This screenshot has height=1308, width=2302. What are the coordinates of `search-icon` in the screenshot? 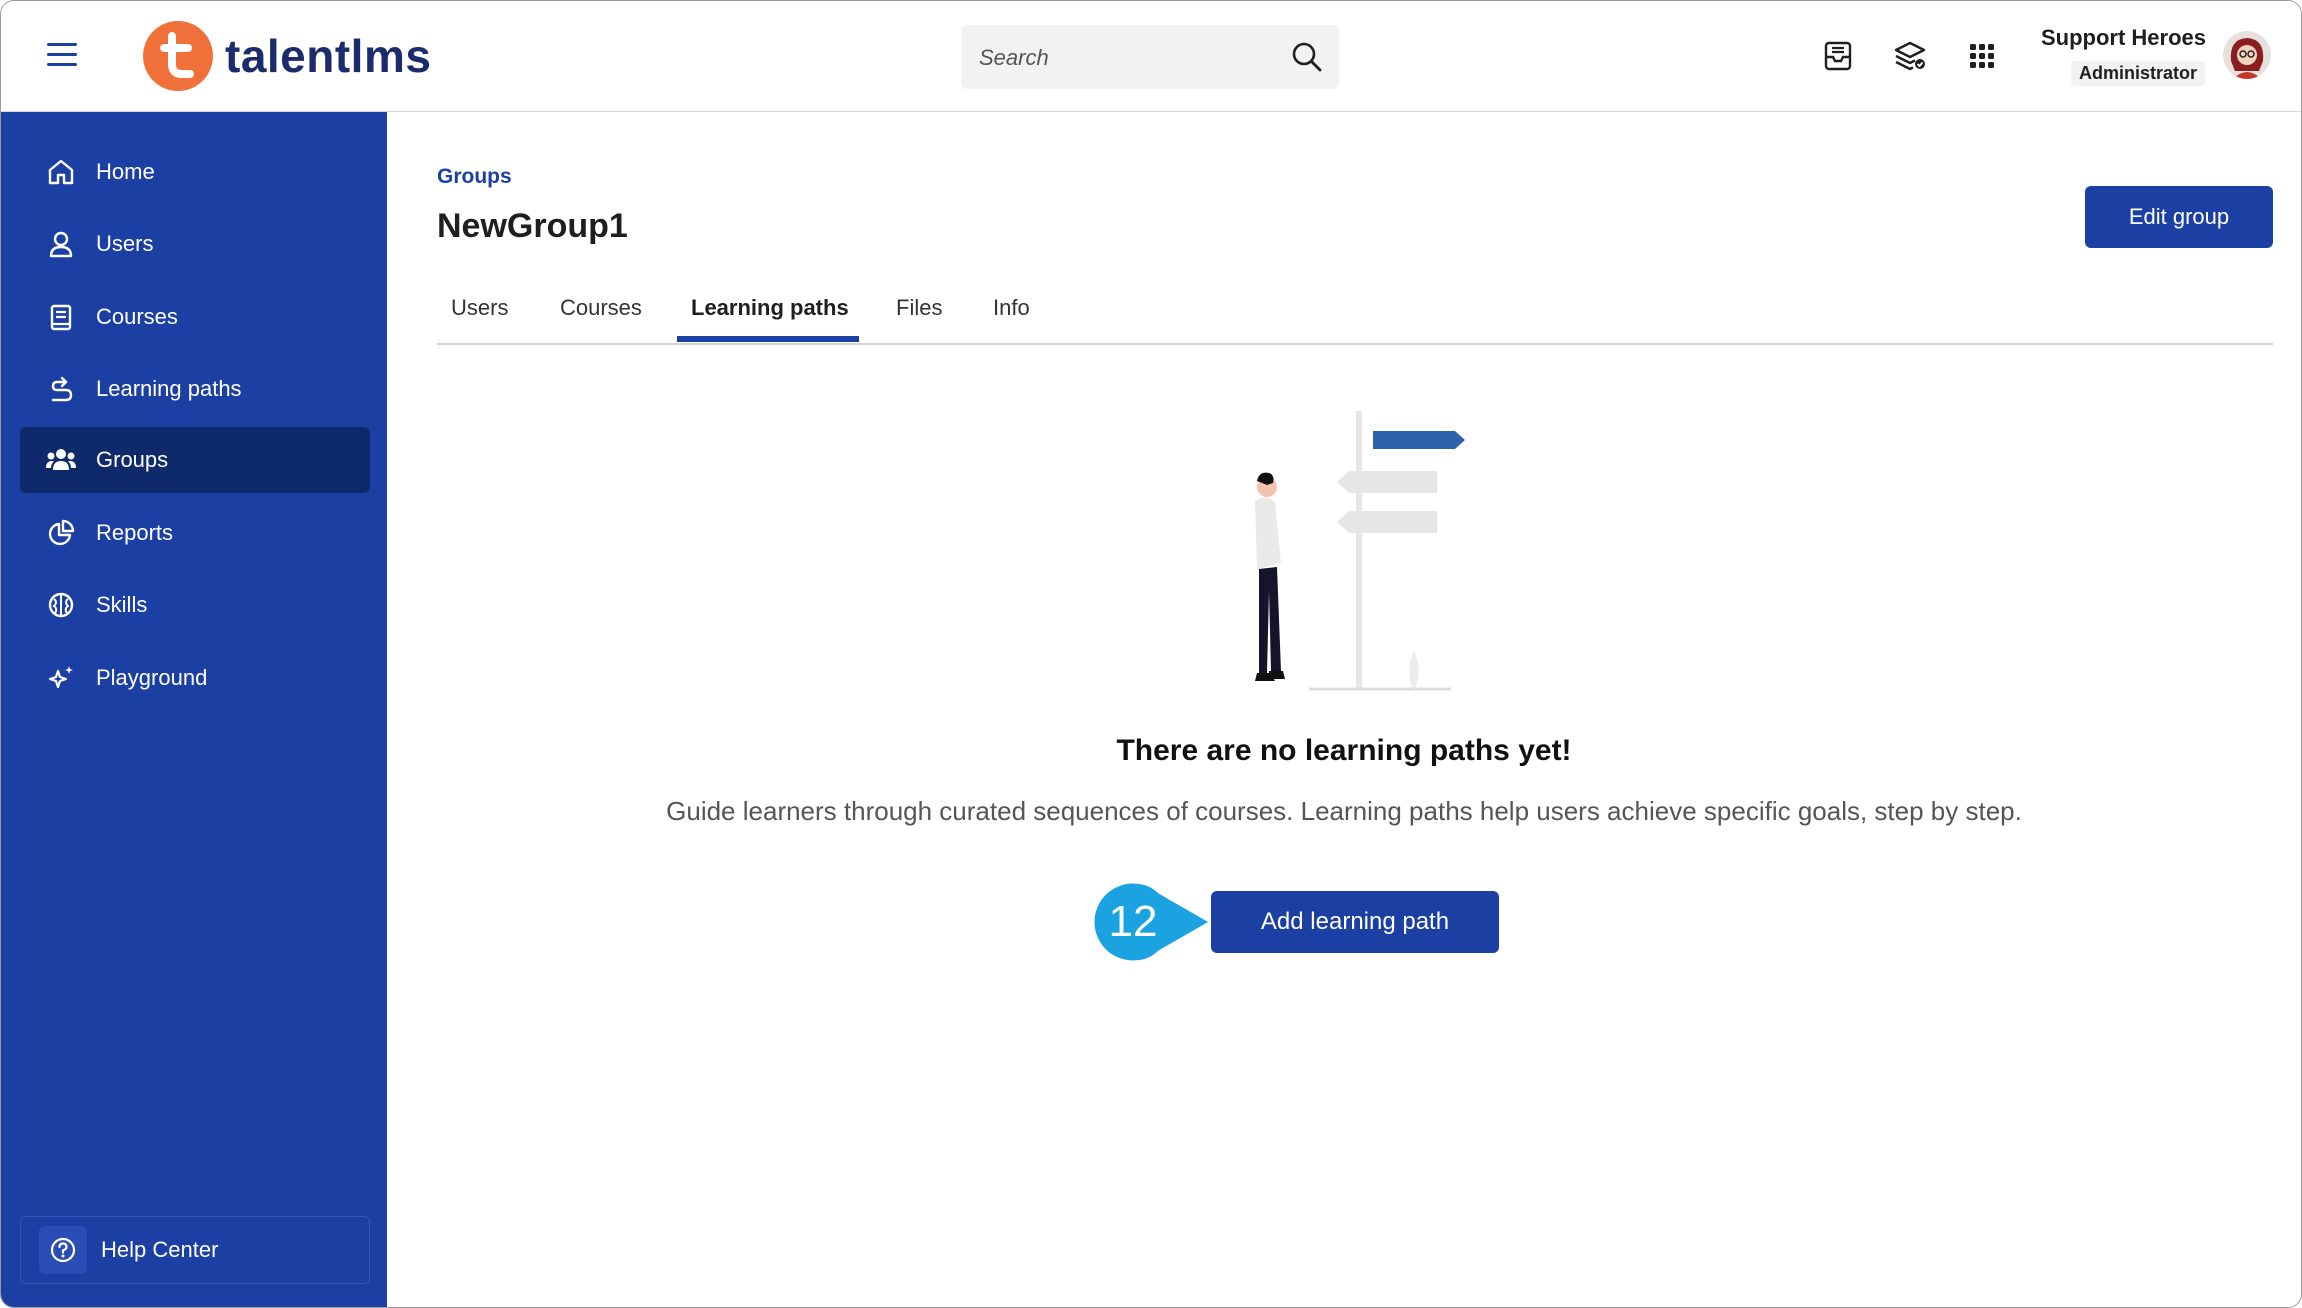 It's located at (1307, 57).